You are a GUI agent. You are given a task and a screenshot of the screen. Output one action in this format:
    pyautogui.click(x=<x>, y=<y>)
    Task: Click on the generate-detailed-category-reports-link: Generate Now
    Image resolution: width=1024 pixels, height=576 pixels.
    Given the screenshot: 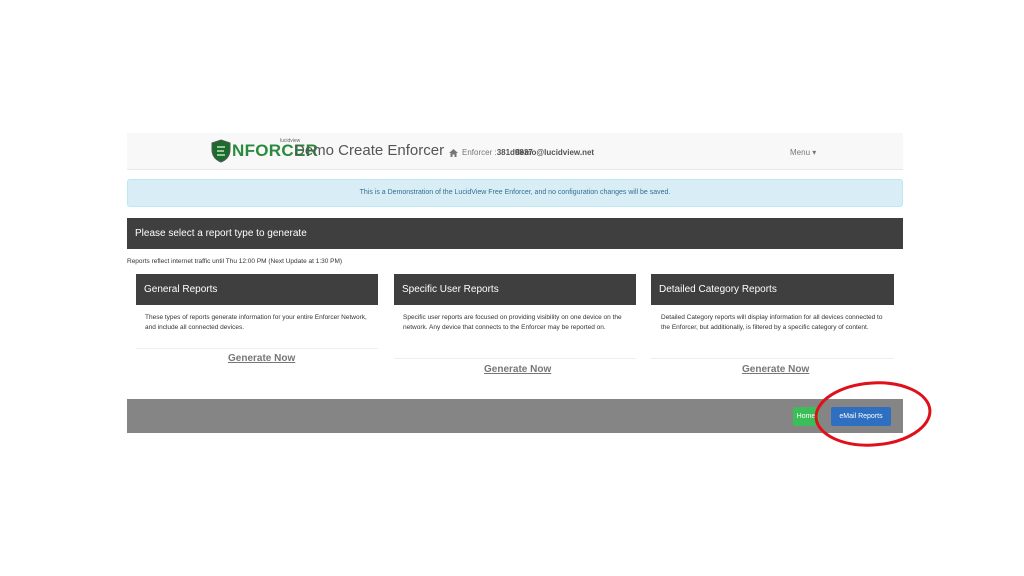 What is the action you would take?
    pyautogui.click(x=775, y=369)
    